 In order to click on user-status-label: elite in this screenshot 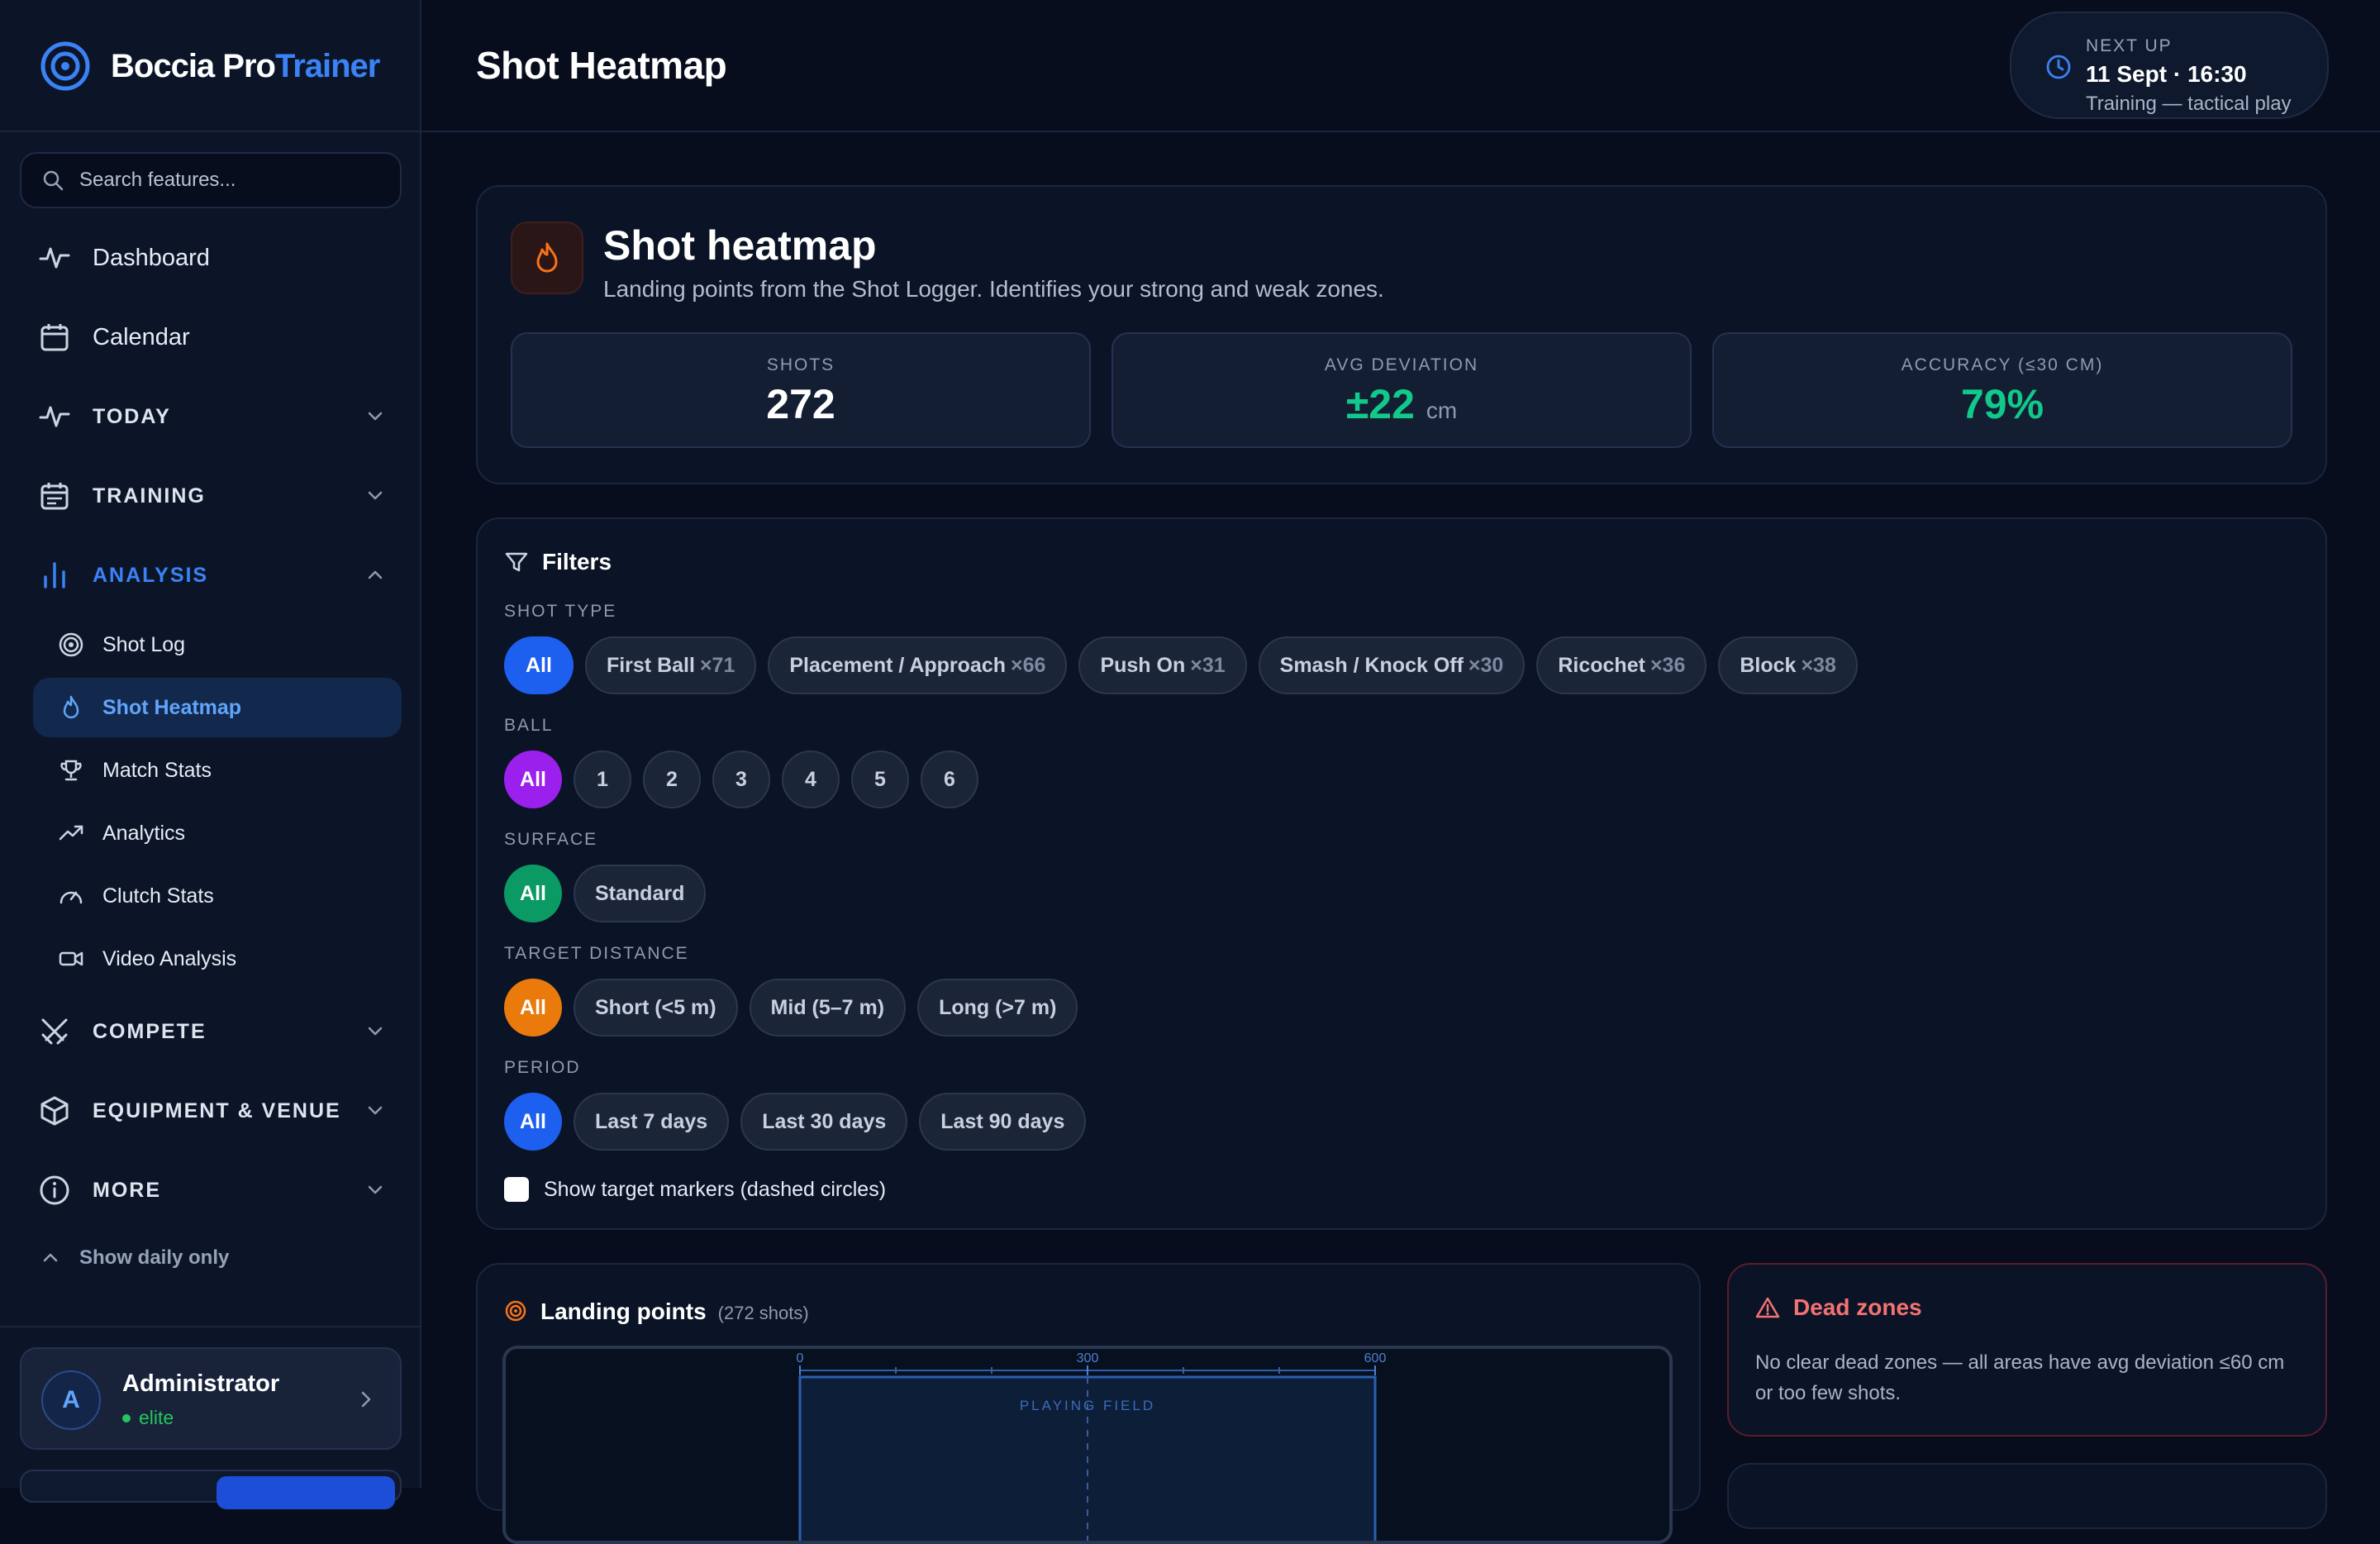, I will do `click(156, 1418)`.